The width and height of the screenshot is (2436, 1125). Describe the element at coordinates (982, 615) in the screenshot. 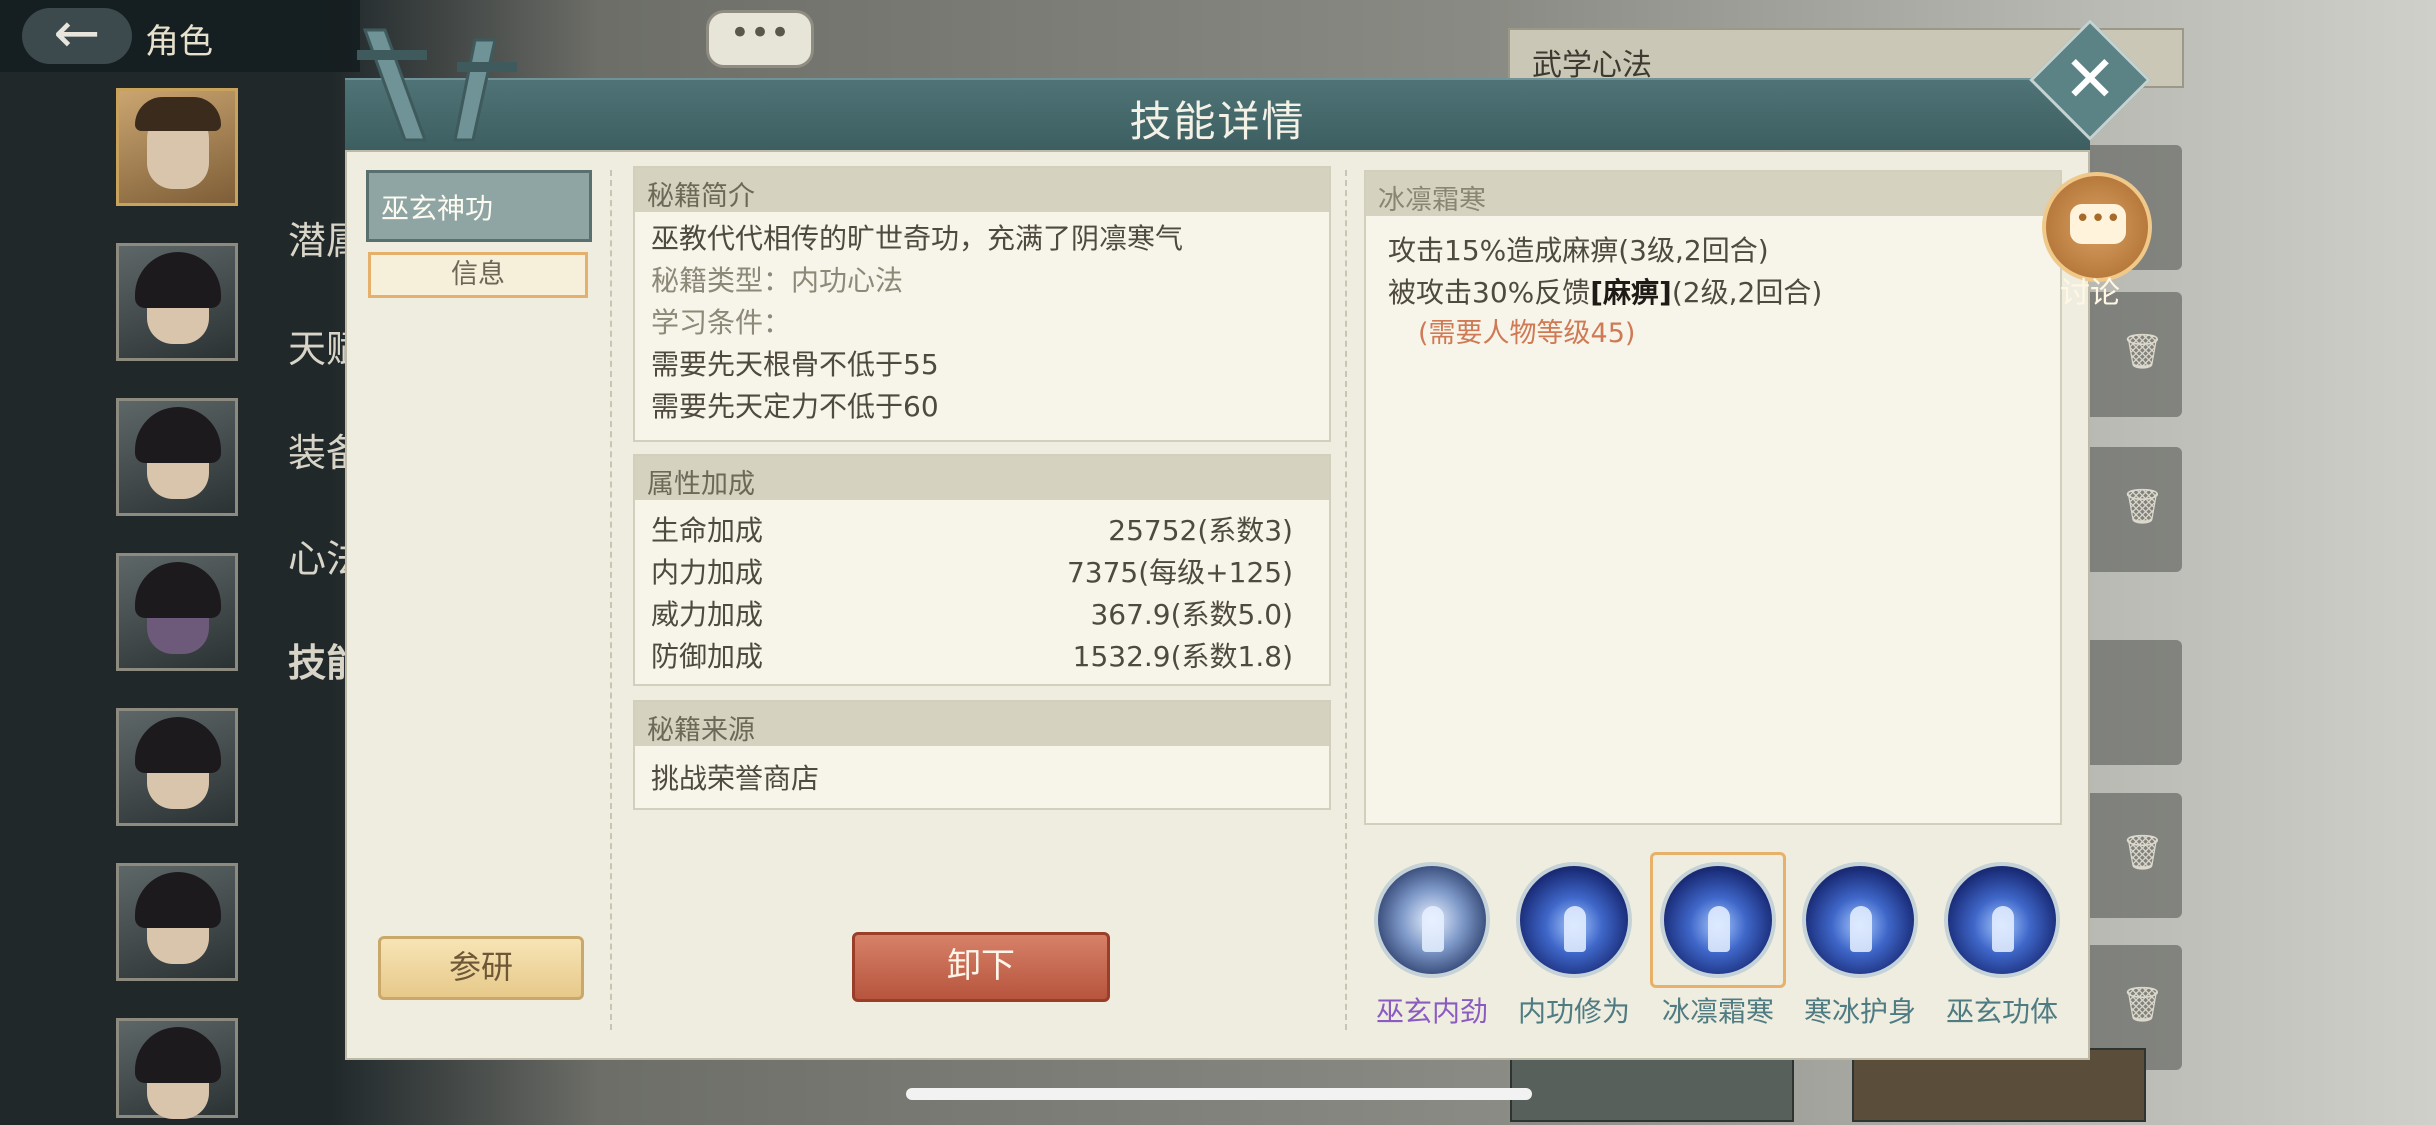

I see `attr-row: 威力加成 367.9(系数5.0)` at that location.